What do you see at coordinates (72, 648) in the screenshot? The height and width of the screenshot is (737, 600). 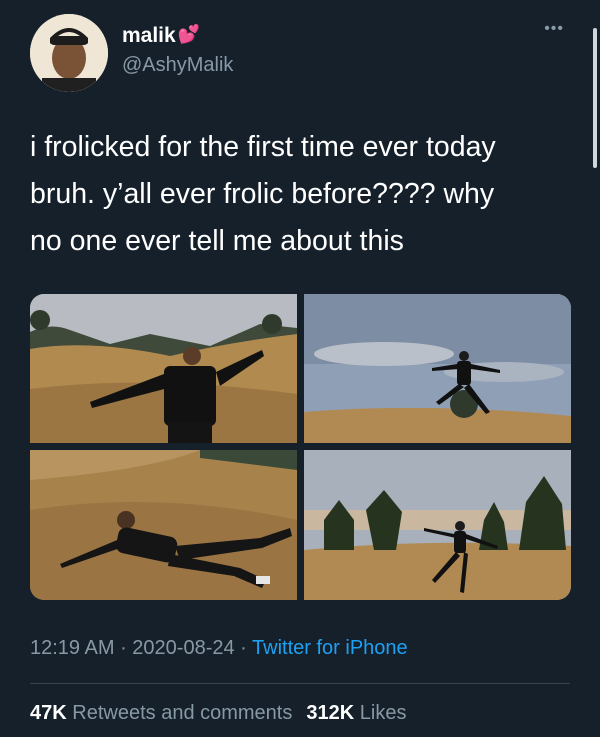 I see `tweet-time: 12:19 AM` at bounding box center [72, 648].